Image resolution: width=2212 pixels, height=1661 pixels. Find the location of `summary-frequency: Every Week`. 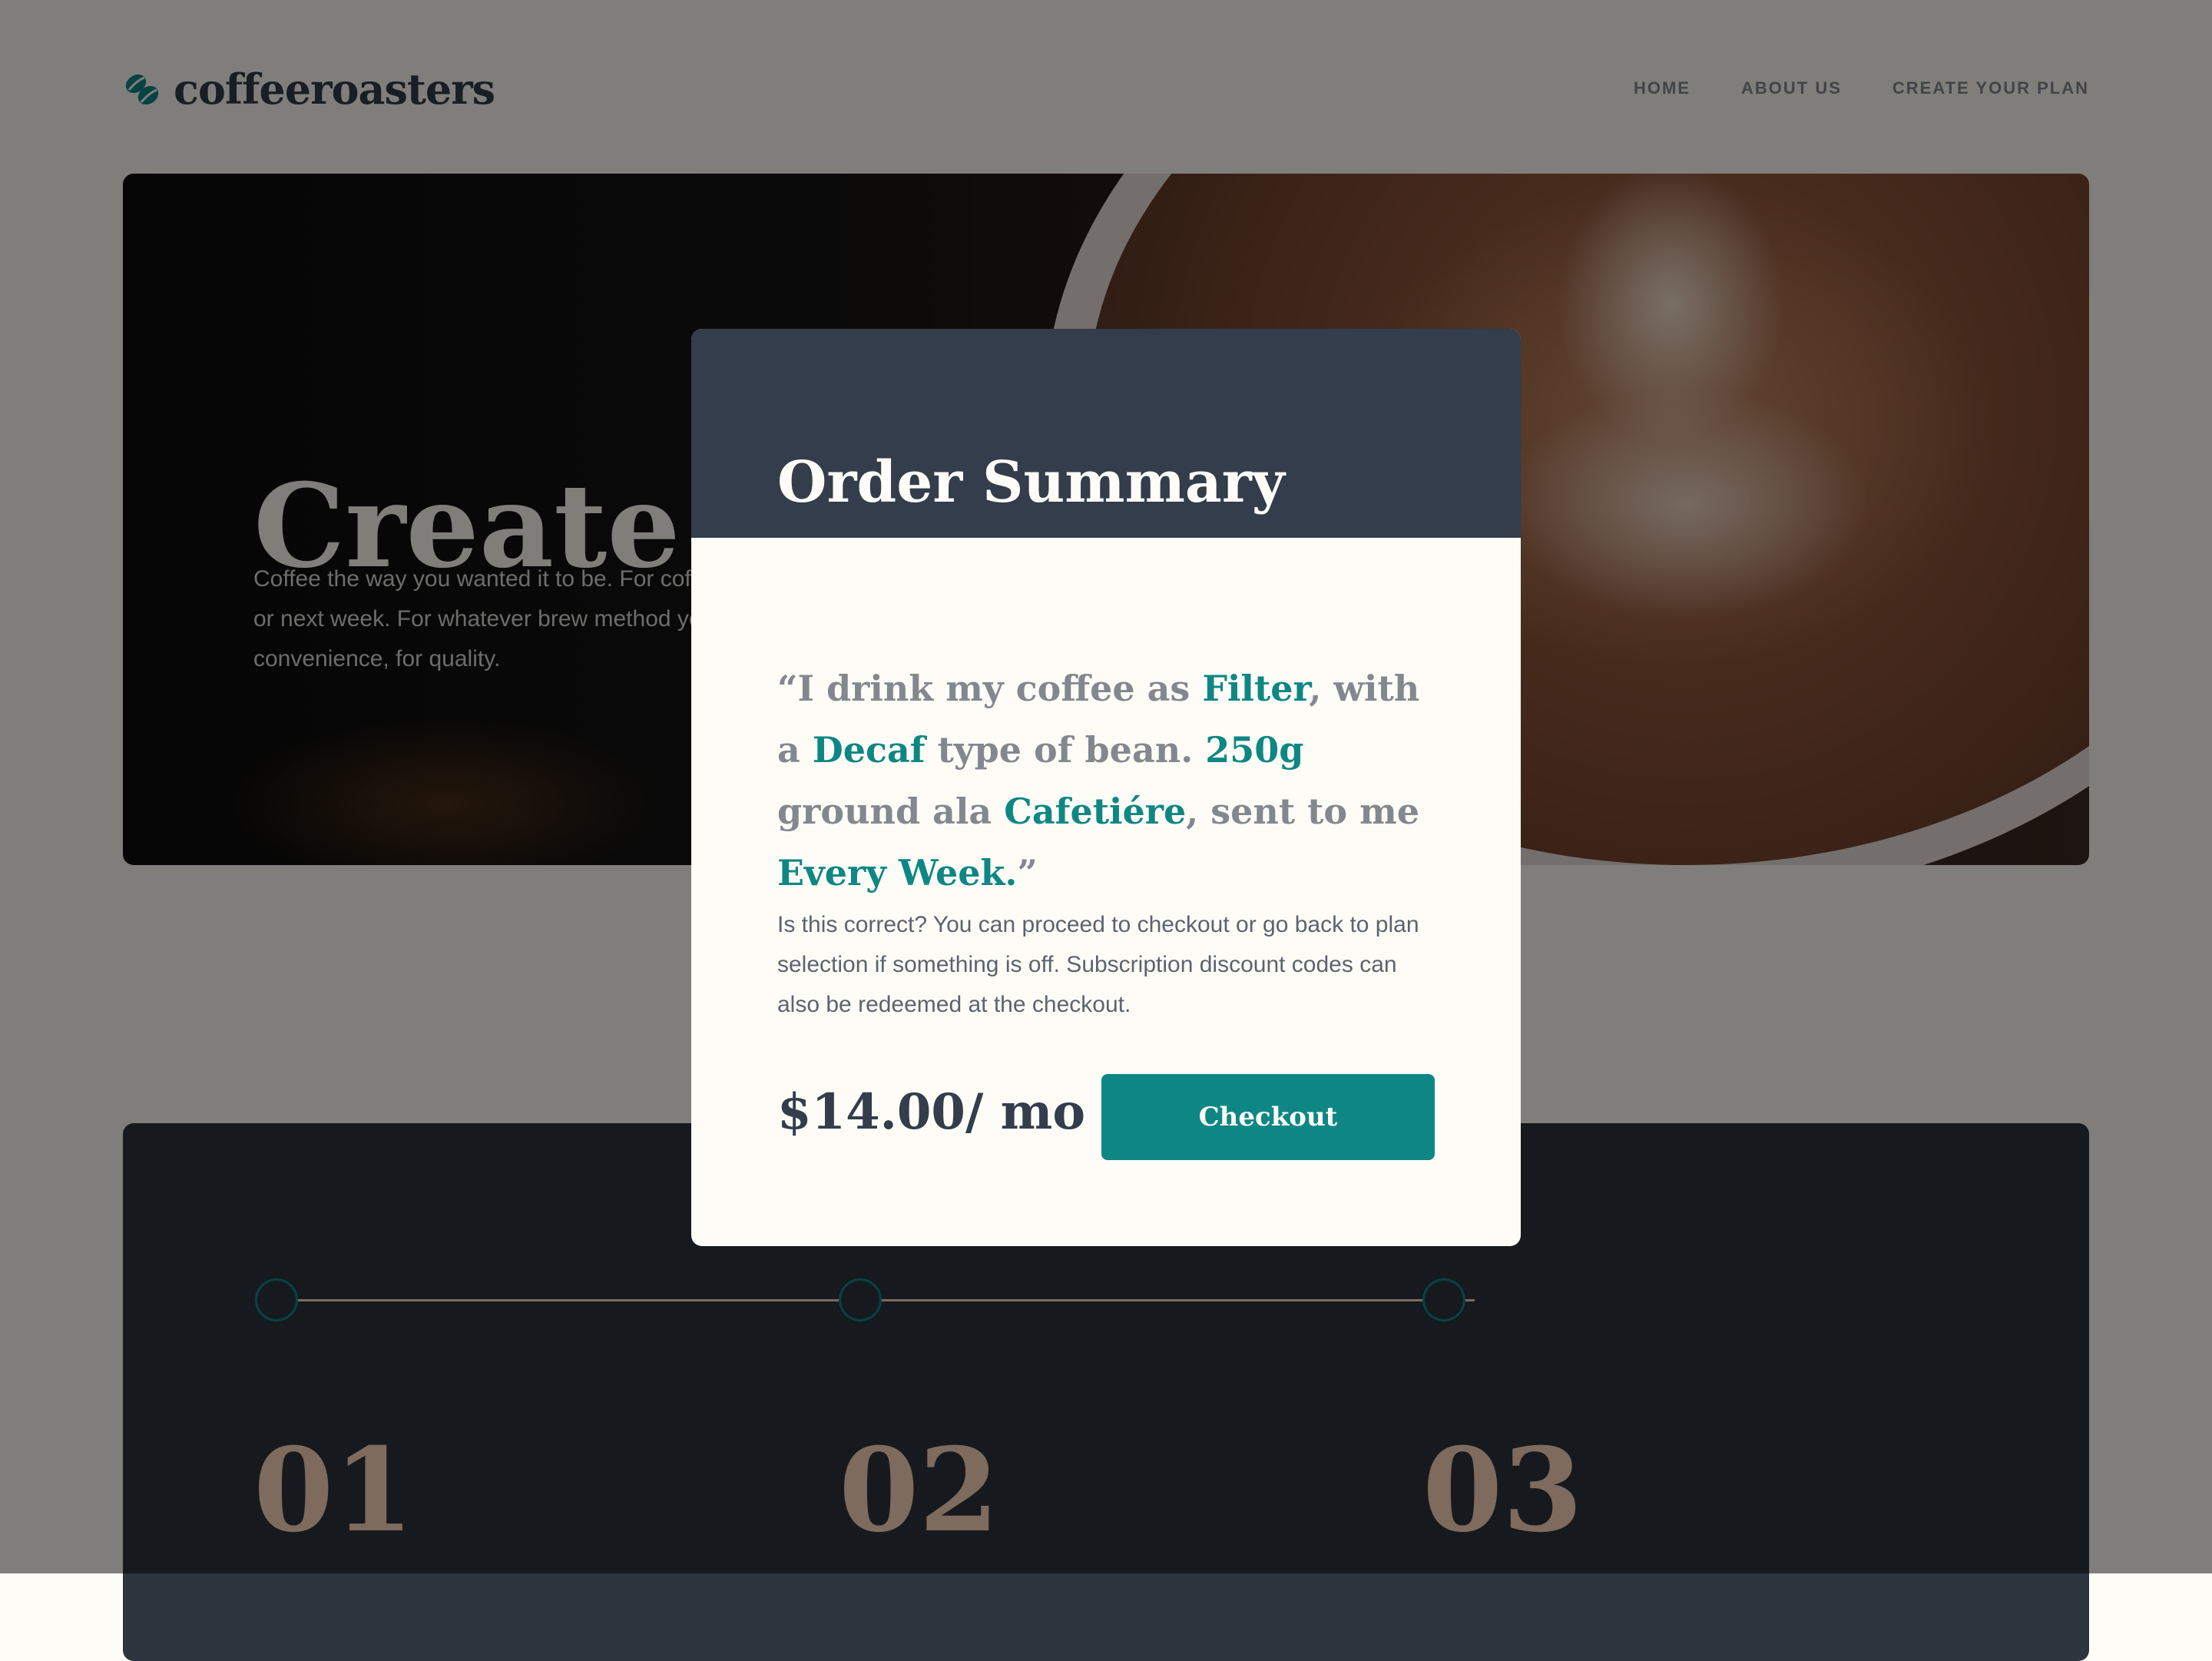

summary-frequency: Every Week is located at coordinates (891, 872).